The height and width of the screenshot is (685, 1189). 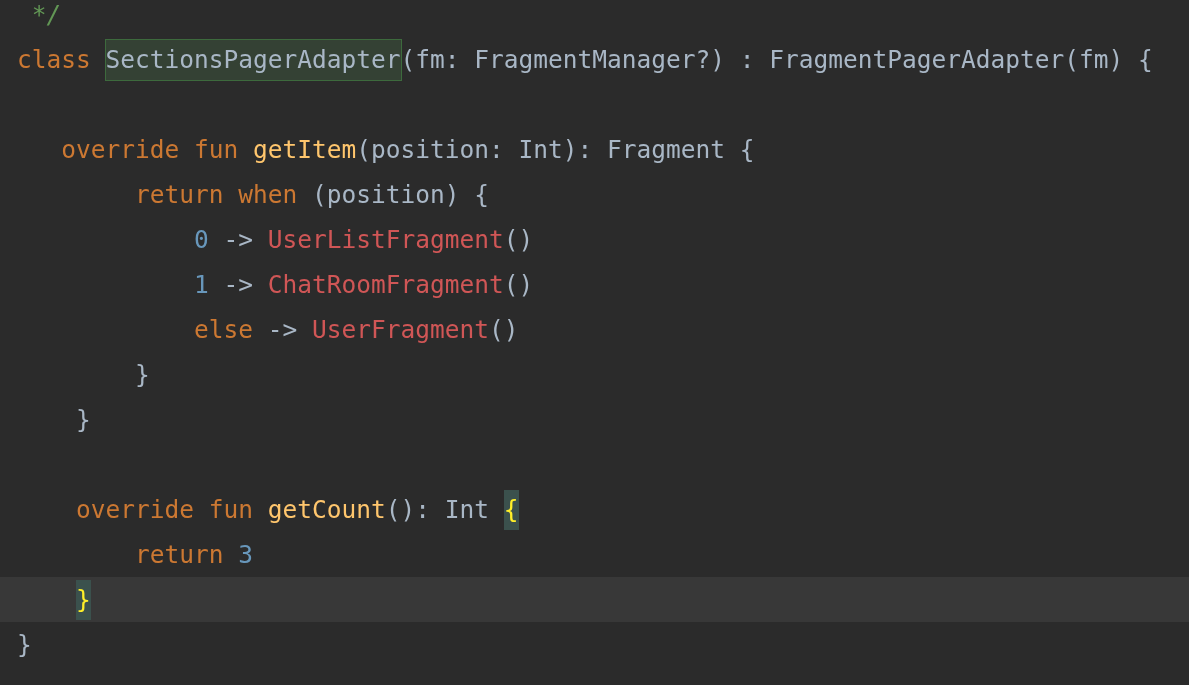 What do you see at coordinates (305, 149) in the screenshot?
I see `function-name: getItem` at bounding box center [305, 149].